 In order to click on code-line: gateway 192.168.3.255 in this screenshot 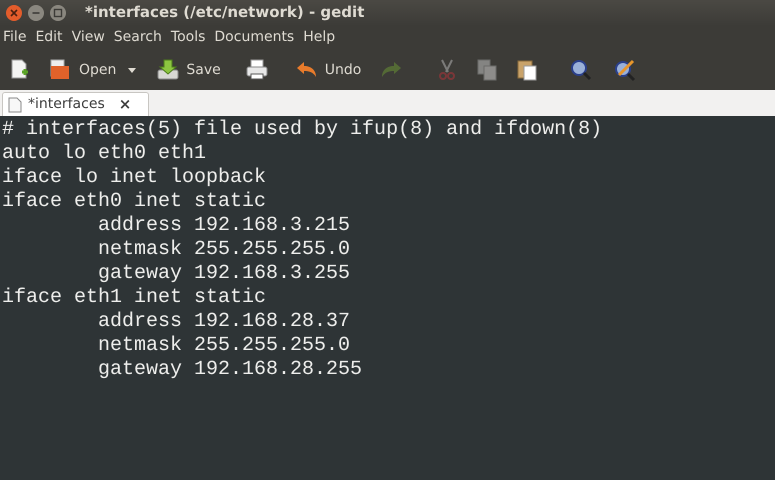, I will do `click(223, 274)`.